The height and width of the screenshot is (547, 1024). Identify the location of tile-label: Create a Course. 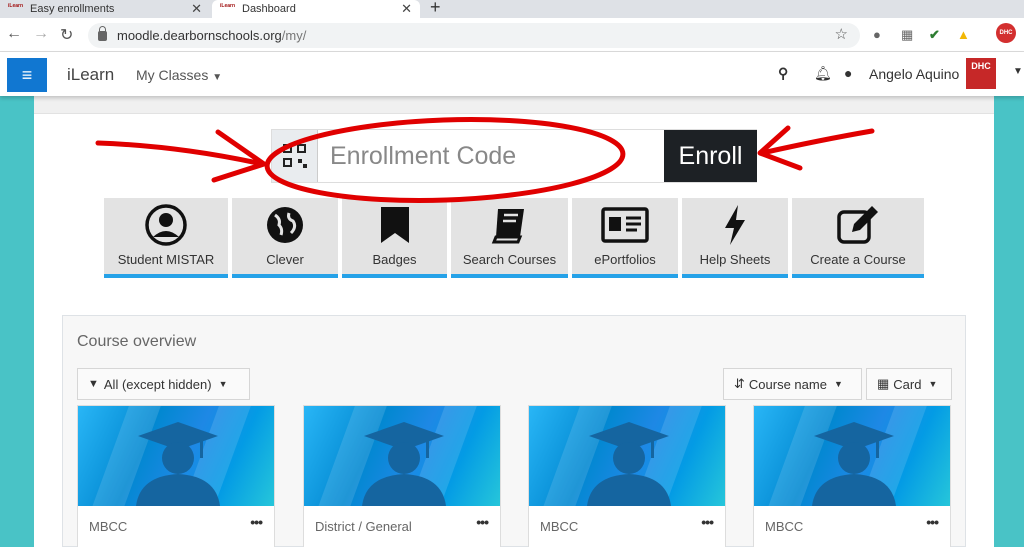
(858, 259).